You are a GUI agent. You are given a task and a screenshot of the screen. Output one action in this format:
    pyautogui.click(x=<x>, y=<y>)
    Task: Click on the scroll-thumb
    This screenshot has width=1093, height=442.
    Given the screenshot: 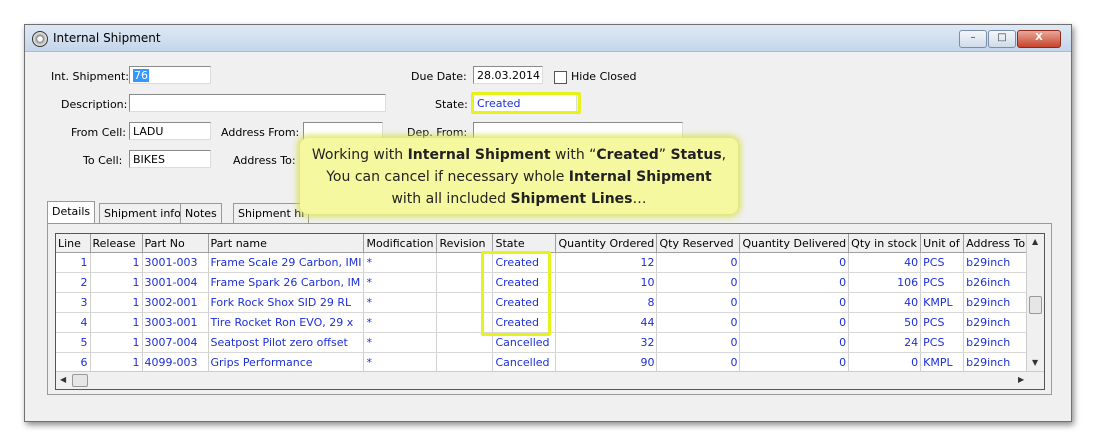 What is the action you would take?
    pyautogui.click(x=1035, y=305)
    